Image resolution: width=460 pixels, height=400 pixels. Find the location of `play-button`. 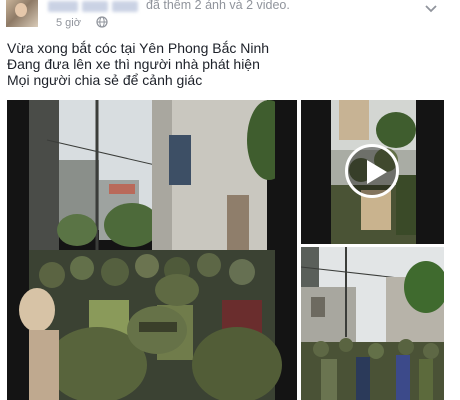

play-button is located at coordinates (372, 171).